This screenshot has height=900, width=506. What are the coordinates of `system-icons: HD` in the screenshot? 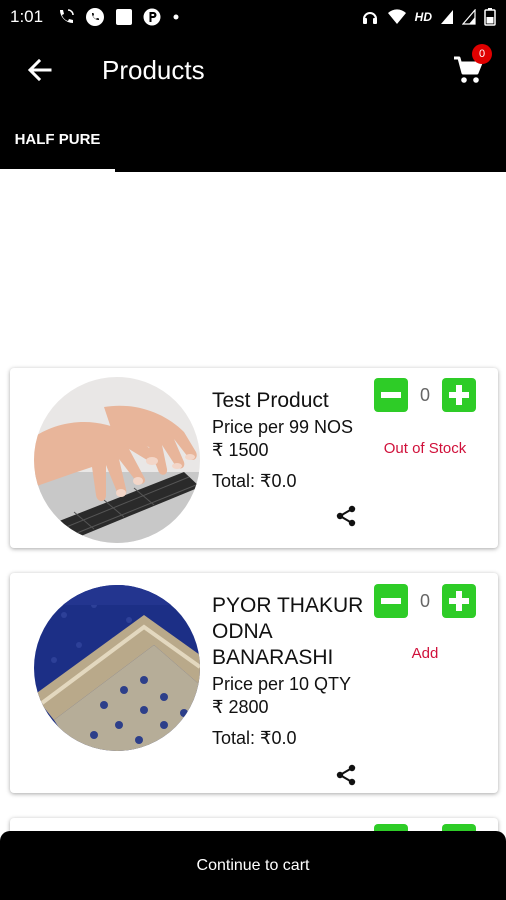 It's located at (428, 17).